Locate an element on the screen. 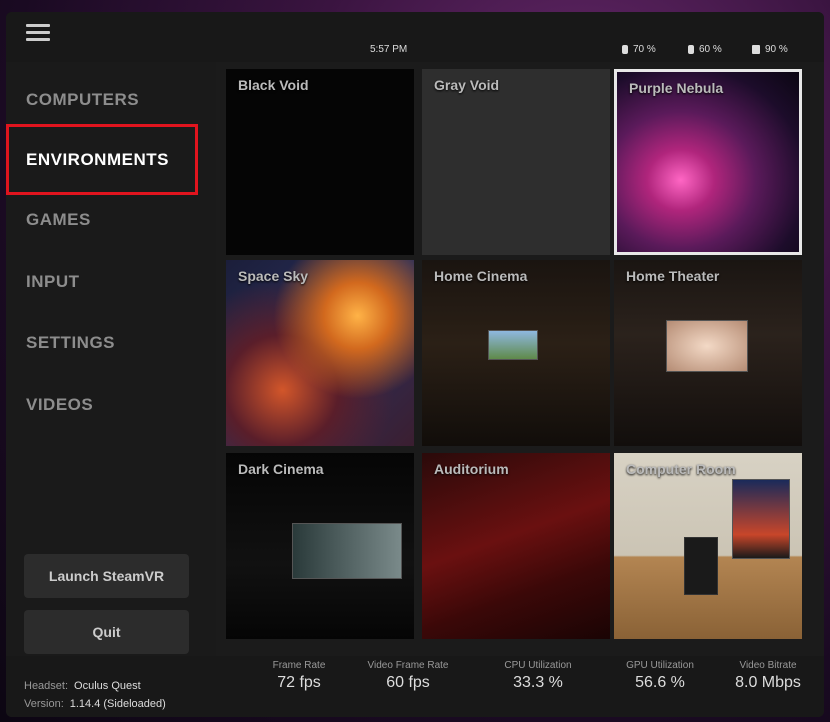 This screenshot has height=722, width=830. headset-label: Headset: is located at coordinates (46, 686).